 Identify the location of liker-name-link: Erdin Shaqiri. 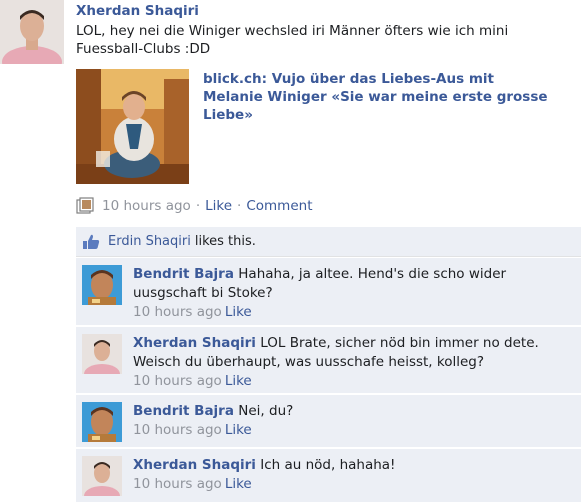
(149, 241).